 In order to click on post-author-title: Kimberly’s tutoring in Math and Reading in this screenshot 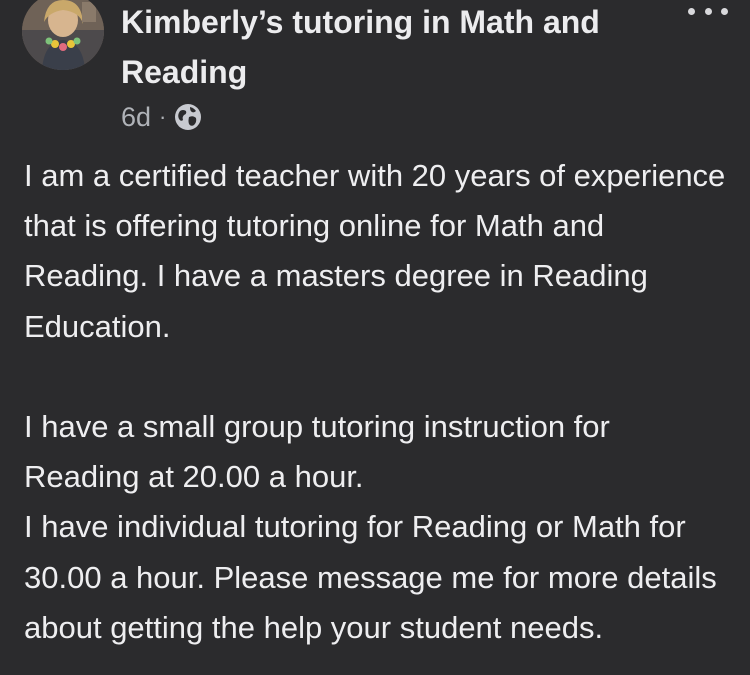, I will do `click(401, 48)`.